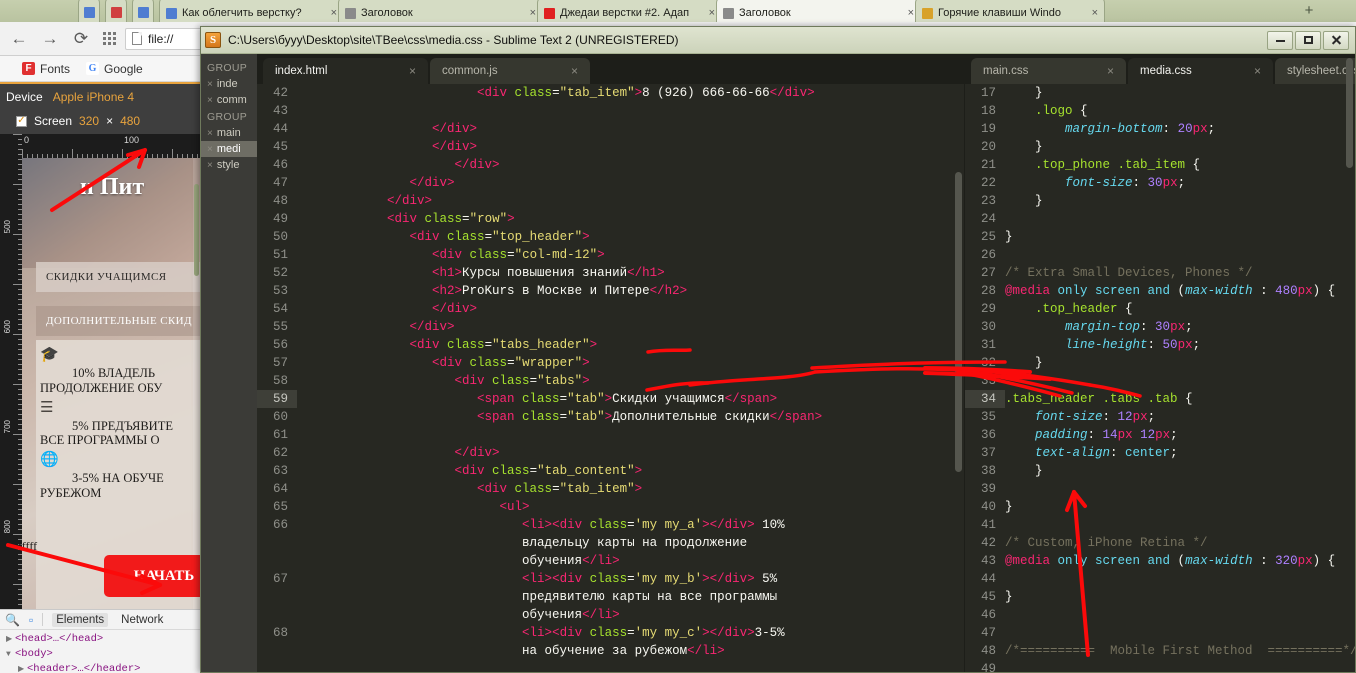 The image size is (1356, 673). I want to click on code-line: 52 <h1>Курсы повышения знаний</h1>, so click(610, 273).